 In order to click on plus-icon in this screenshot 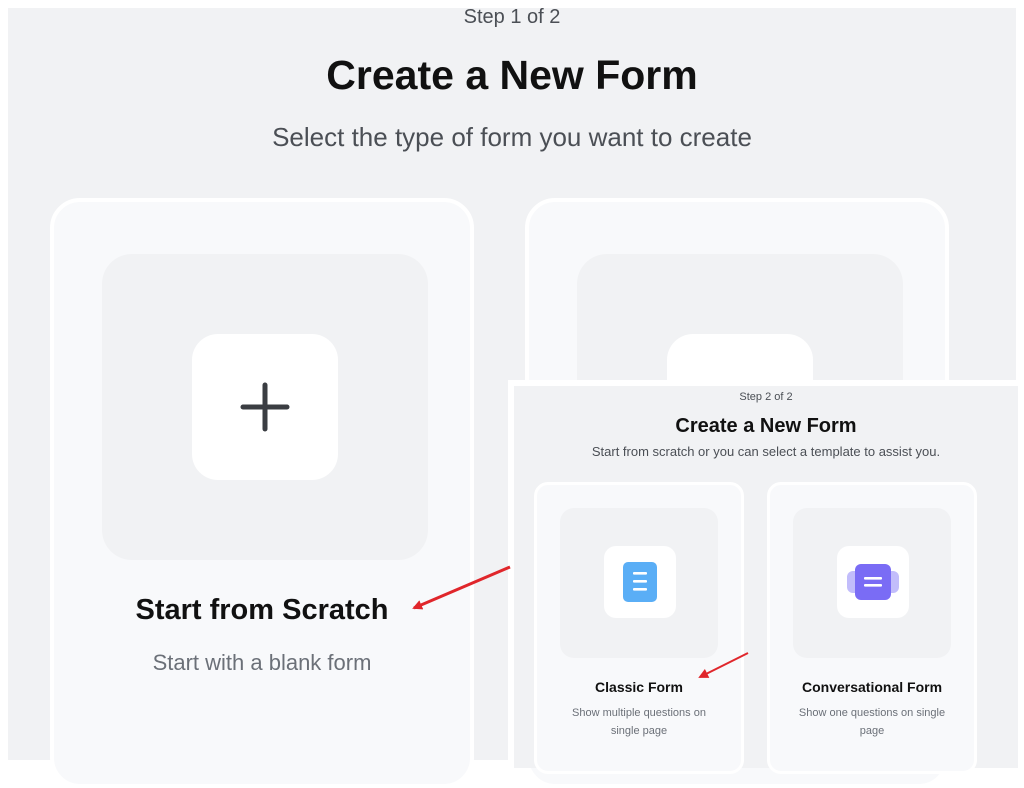, I will do `click(265, 407)`.